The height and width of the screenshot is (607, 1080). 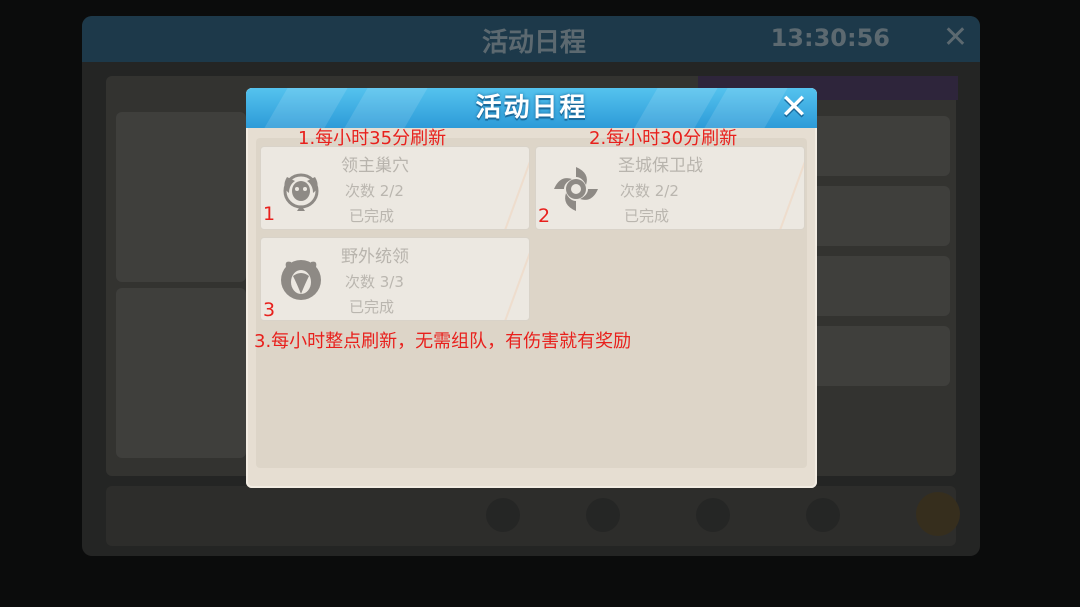 I want to click on activity-card-lord-lair: 领主巢穴 次数 2/2 已完成, so click(x=395, y=188).